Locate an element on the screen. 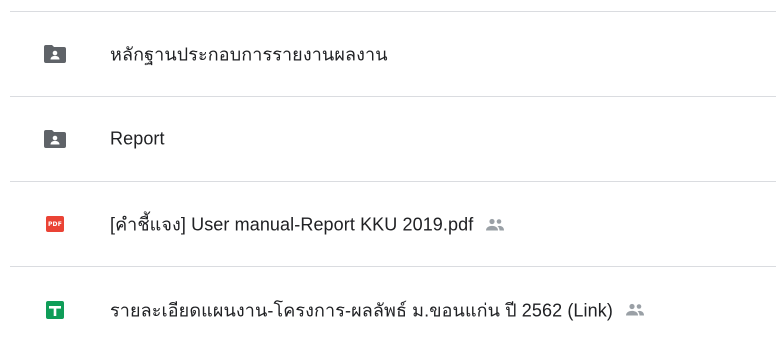 Image resolution: width=776 pixels, height=352 pixels. google-sheets-icon is located at coordinates (55, 310).